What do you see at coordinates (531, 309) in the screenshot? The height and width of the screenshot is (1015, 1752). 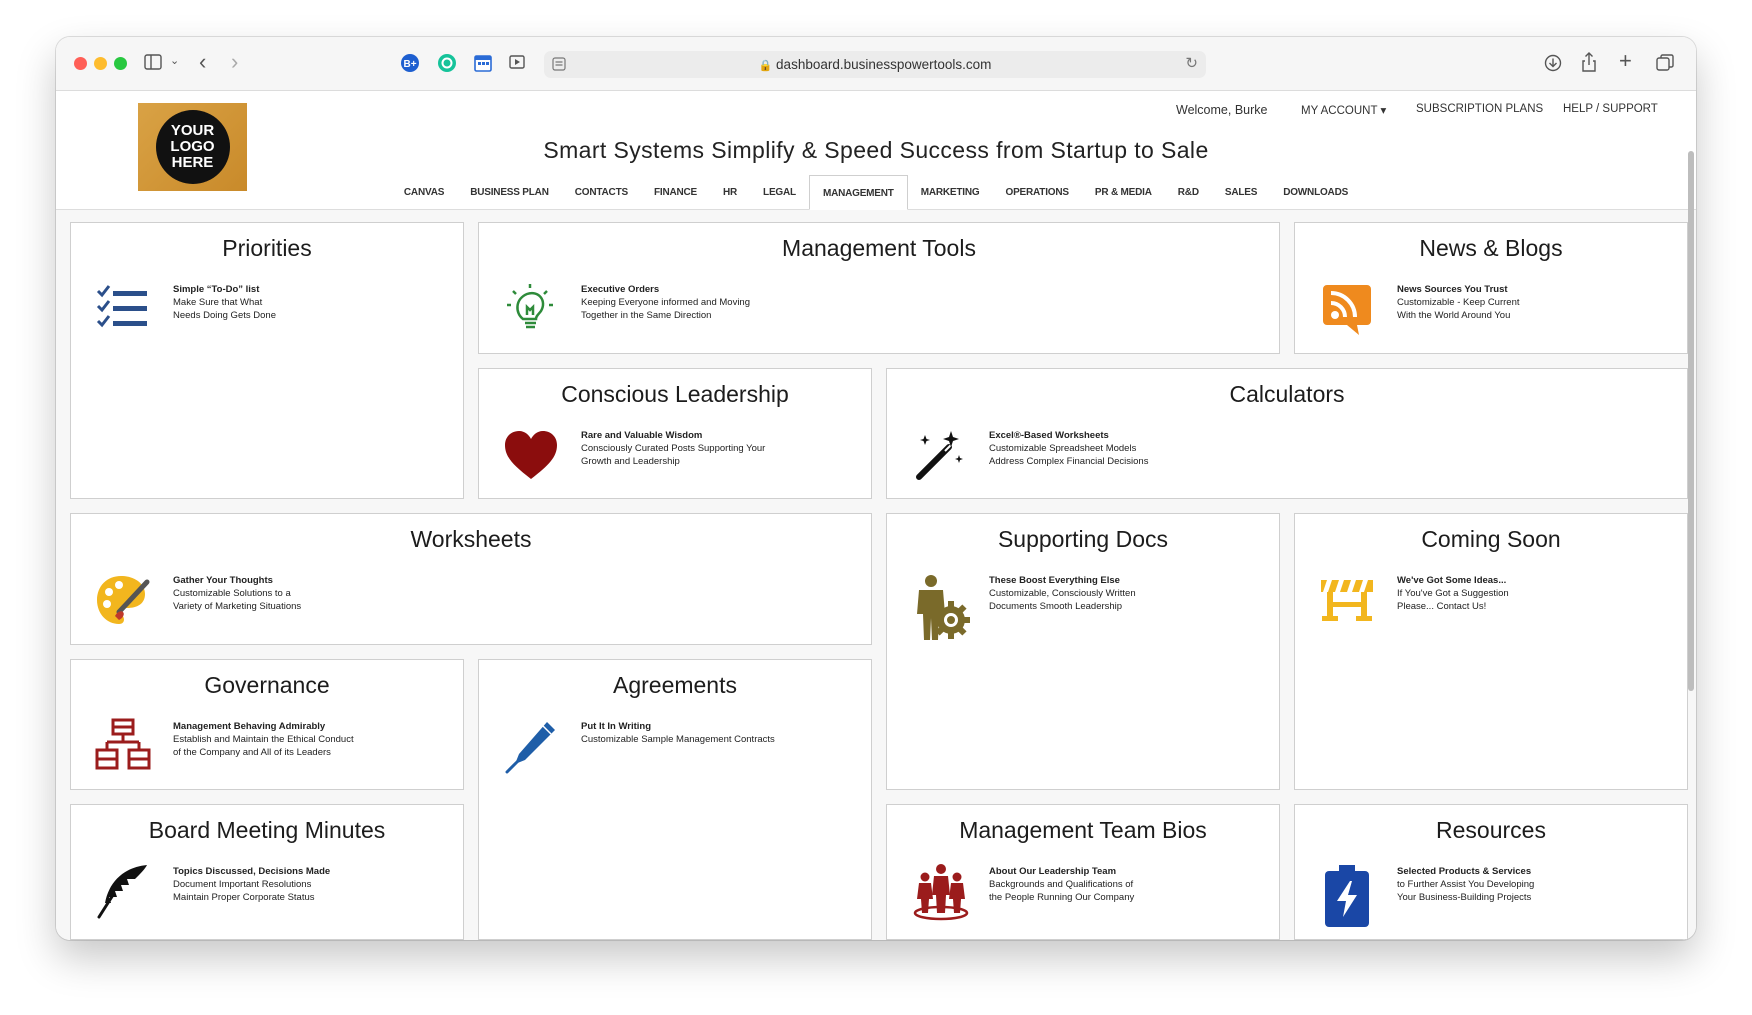 I see `lightbulb-icon` at bounding box center [531, 309].